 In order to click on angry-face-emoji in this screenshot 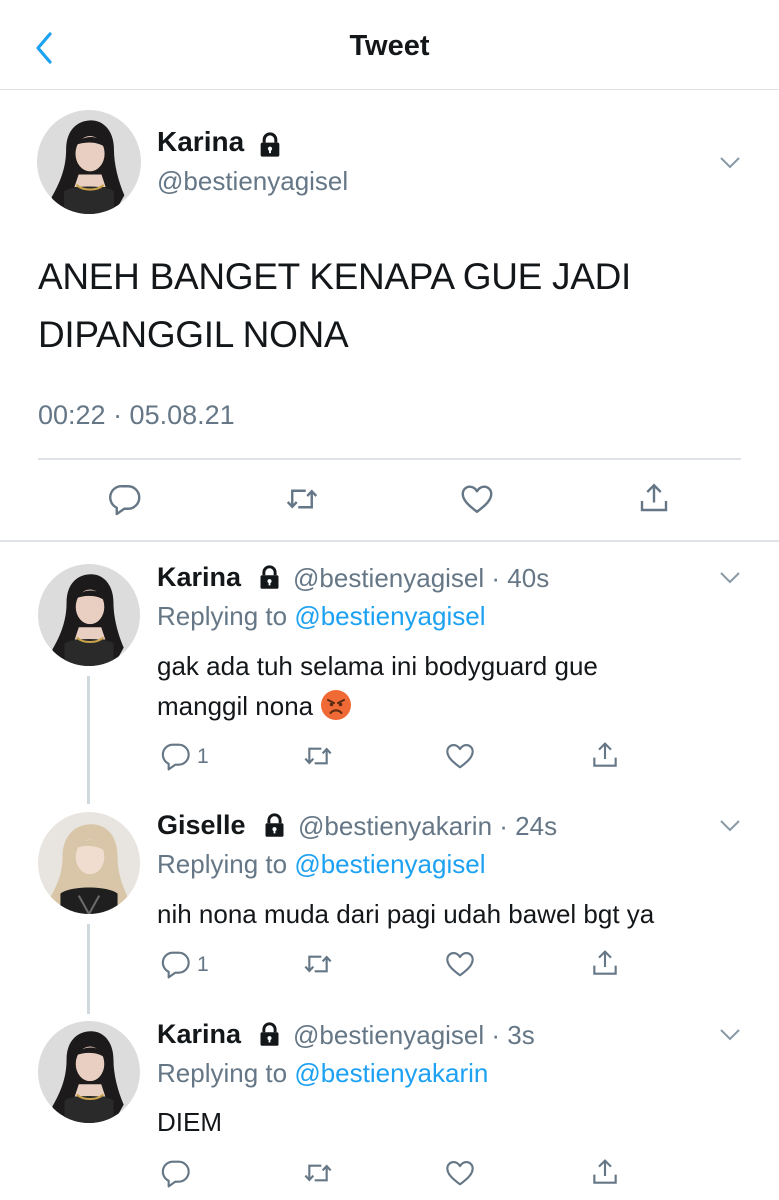, I will do `click(336, 705)`.